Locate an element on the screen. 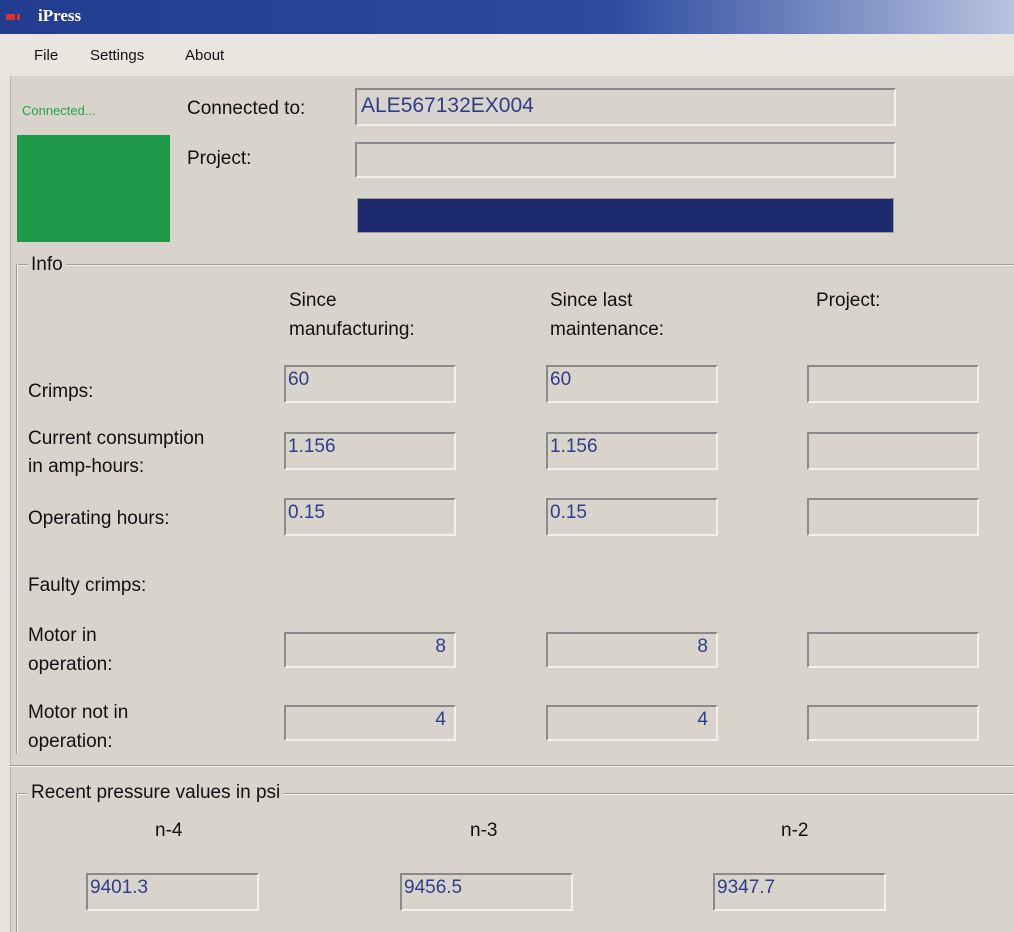 The height and width of the screenshot is (932, 1014). motor-on-maintenance-field: 8 is located at coordinates (632, 650).